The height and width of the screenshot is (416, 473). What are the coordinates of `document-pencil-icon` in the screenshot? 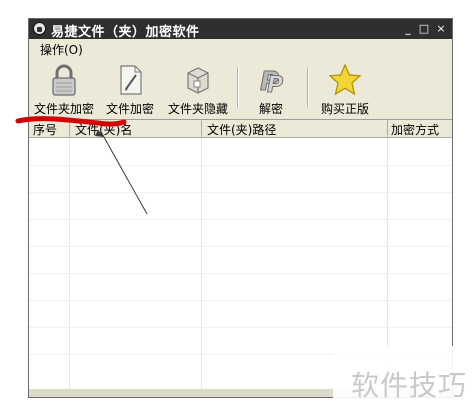 It's located at (131, 80).